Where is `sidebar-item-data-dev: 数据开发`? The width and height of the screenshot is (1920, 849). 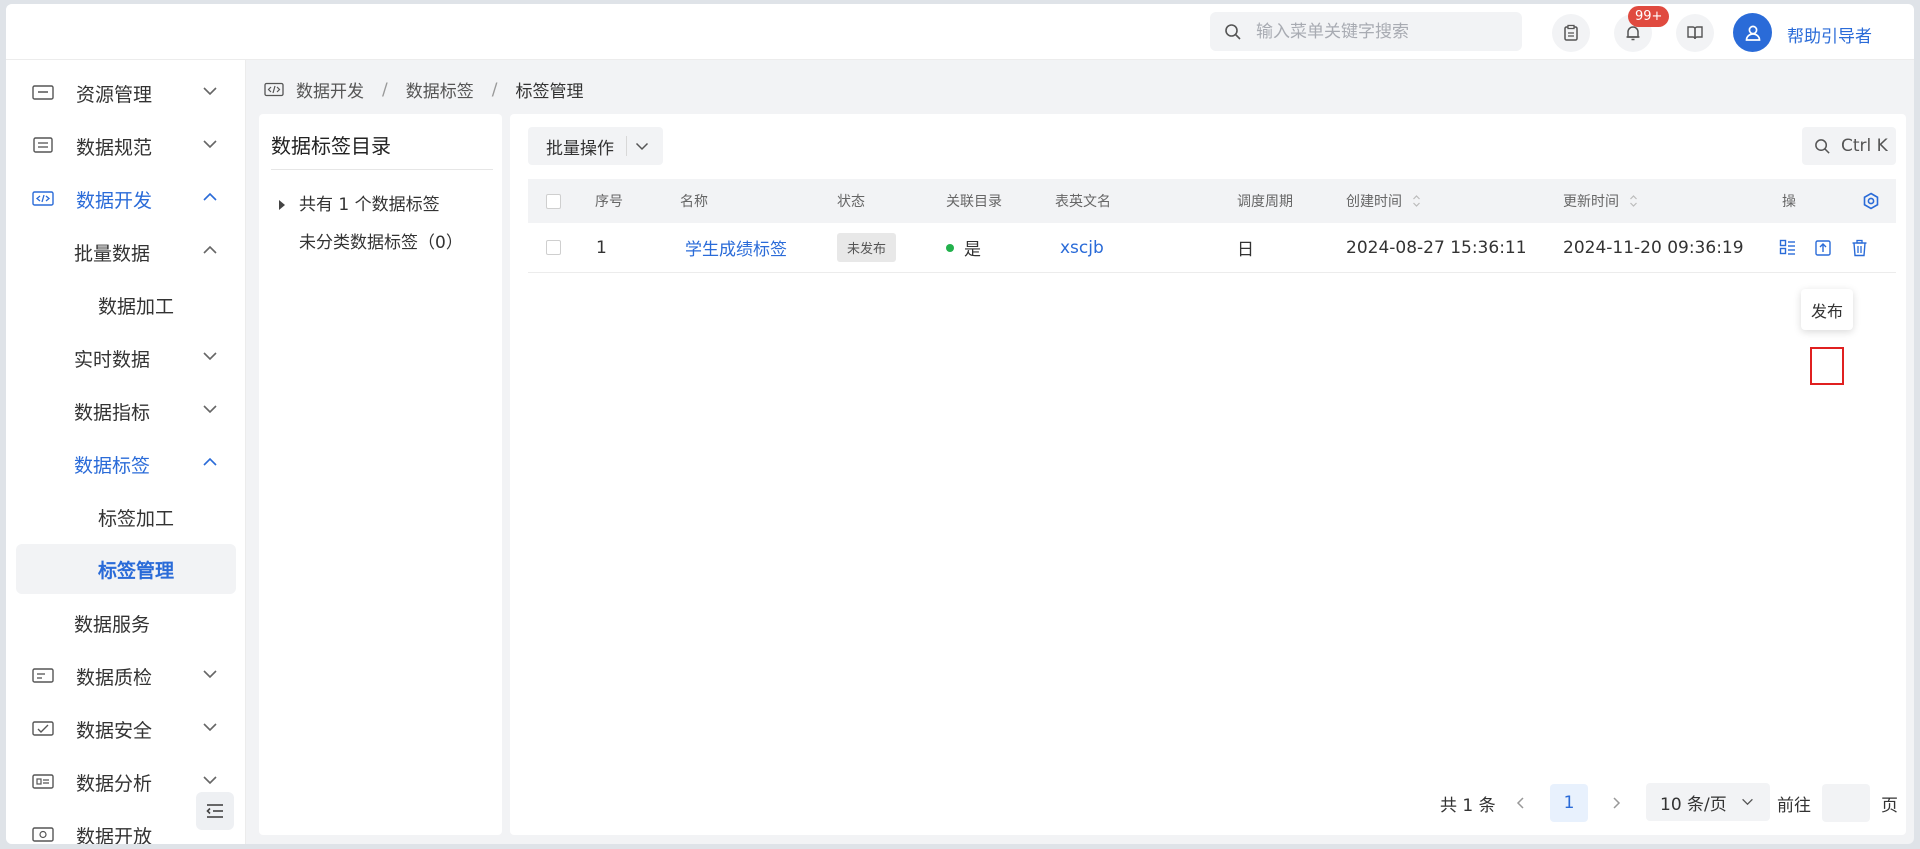
sidebar-item-data-dev: 数据开发 is located at coordinates (126, 199).